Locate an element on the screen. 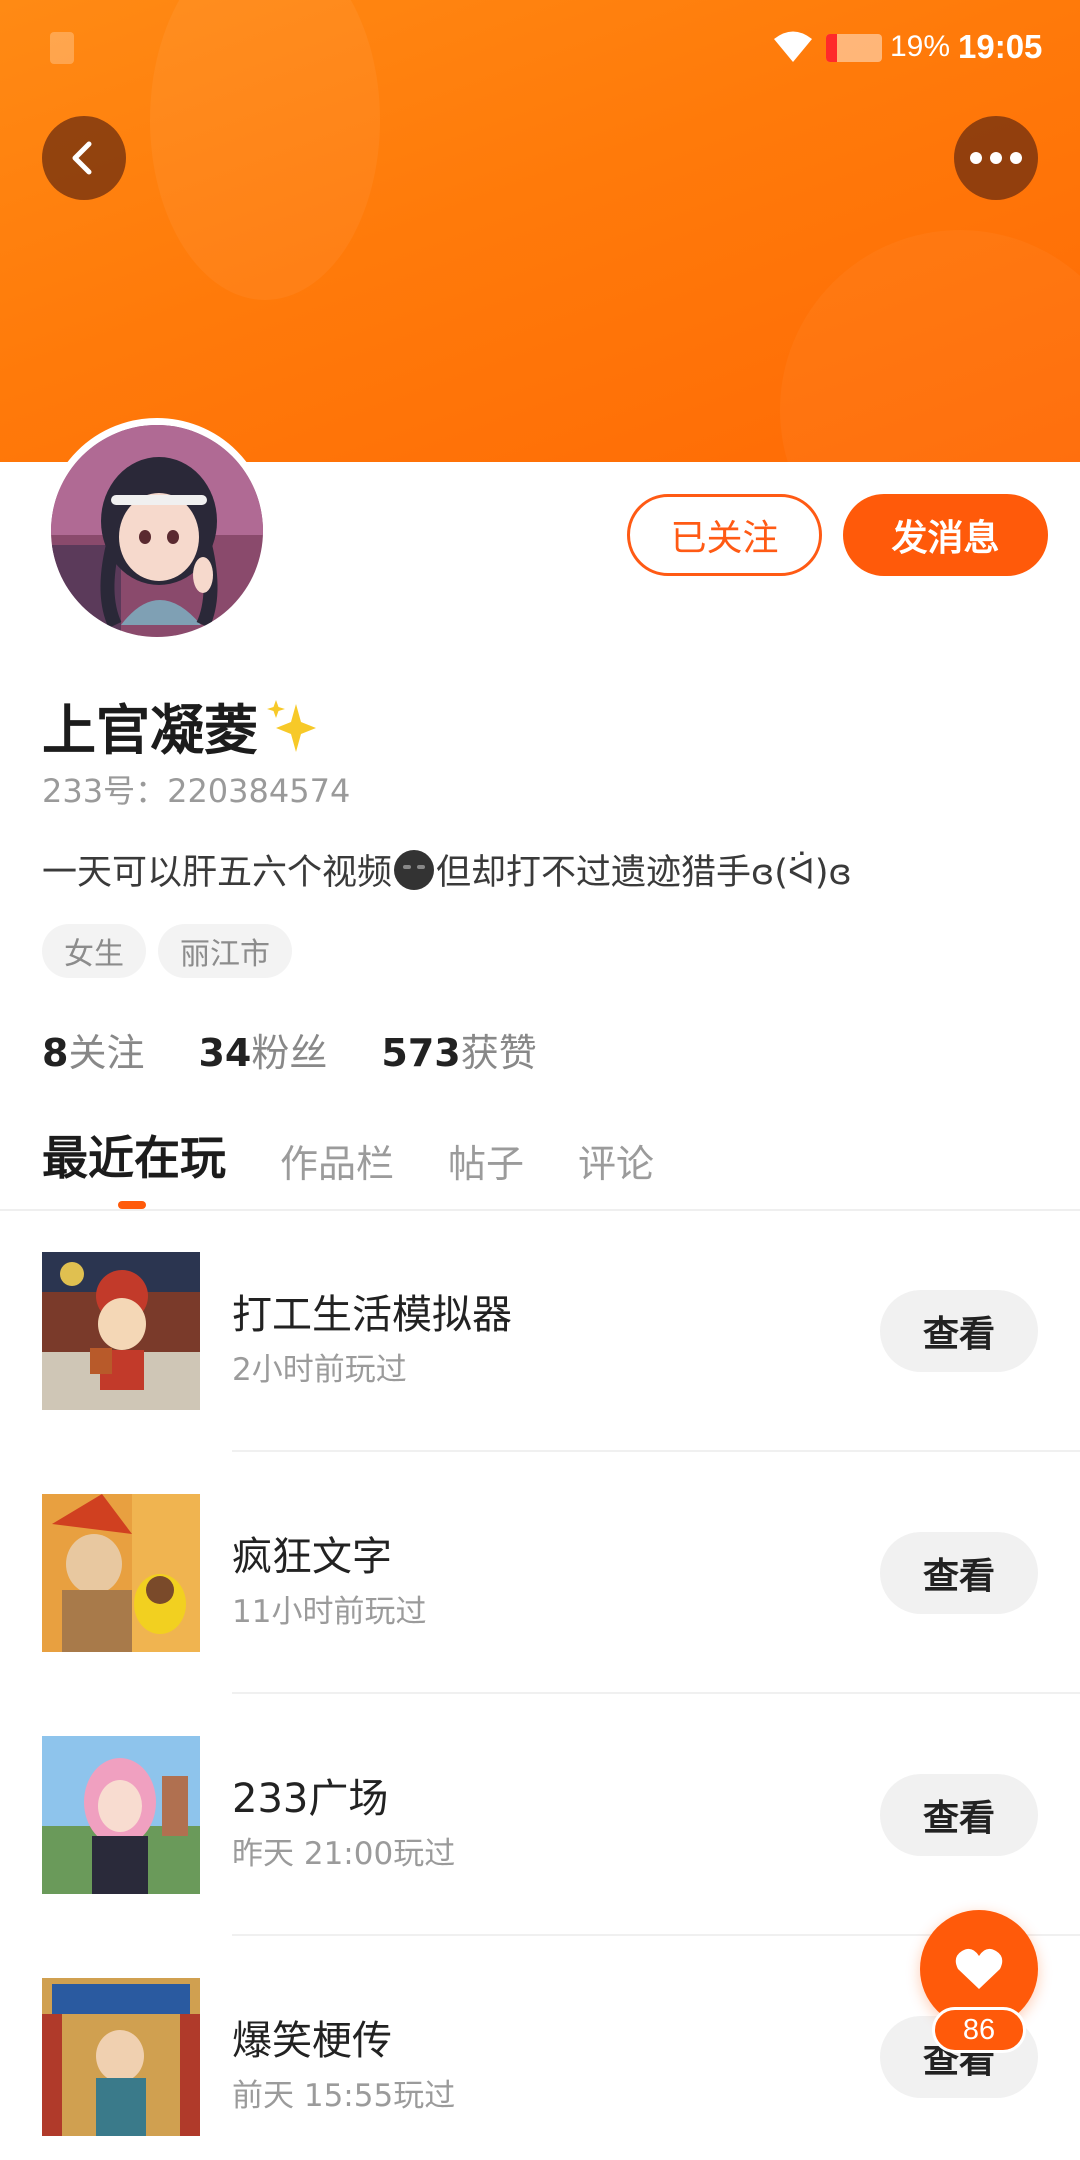 This screenshot has height=2160, width=1080. likes-label: 获赞 is located at coordinates (498, 1053).